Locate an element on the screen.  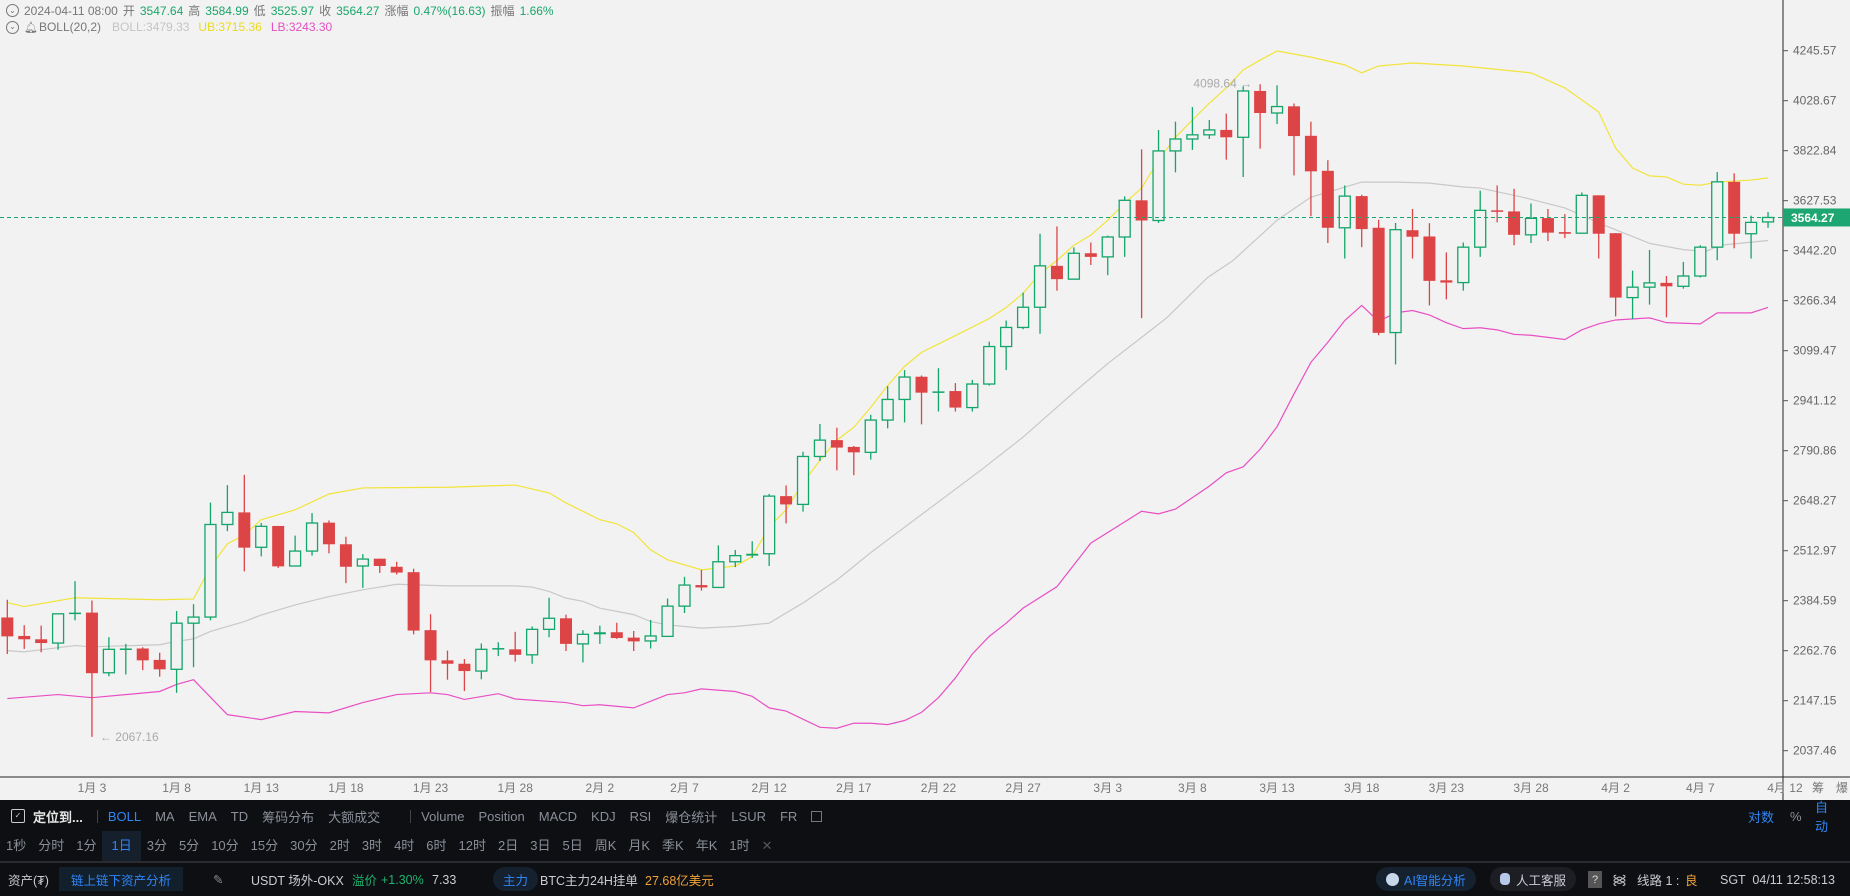
indicator-name: BOLL(20,2) is located at coordinates (70, 27).